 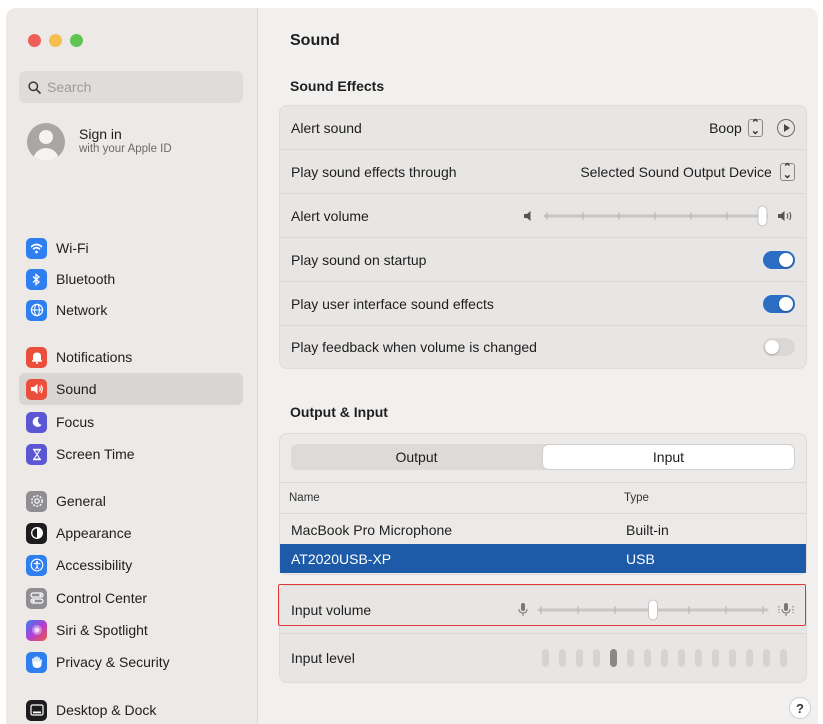 What do you see at coordinates (81, 501) in the screenshot?
I see `sidebar-item-label: General` at bounding box center [81, 501].